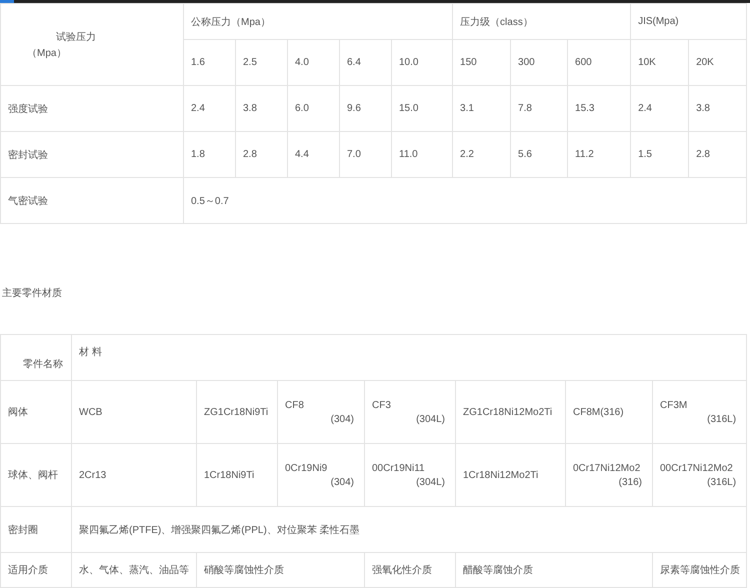 The width and height of the screenshot is (750, 588). What do you see at coordinates (134, 570) in the screenshot?
I see `table-cell: 水、气体、蒸汽、油品等` at bounding box center [134, 570].